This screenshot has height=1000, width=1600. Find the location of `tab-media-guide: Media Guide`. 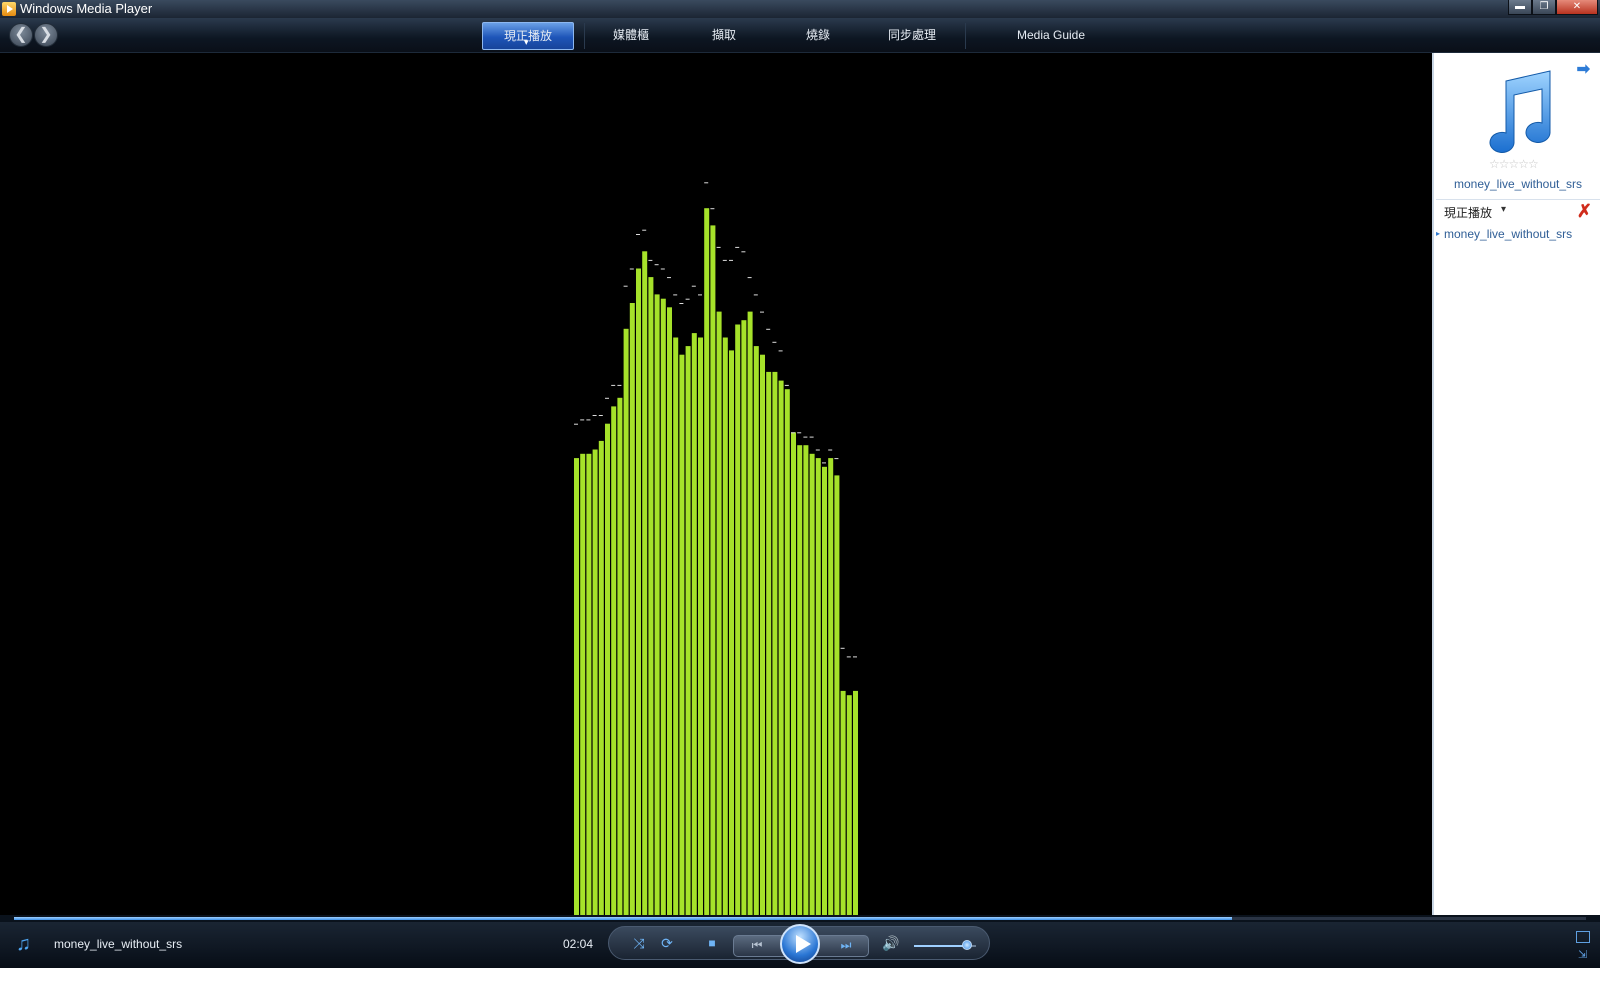

tab-media-guide: Media Guide is located at coordinates (1051, 36).